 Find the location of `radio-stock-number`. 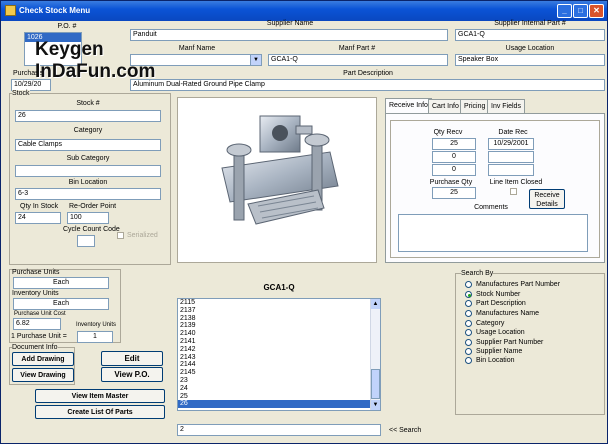

radio-stock-number is located at coordinates (468, 294).